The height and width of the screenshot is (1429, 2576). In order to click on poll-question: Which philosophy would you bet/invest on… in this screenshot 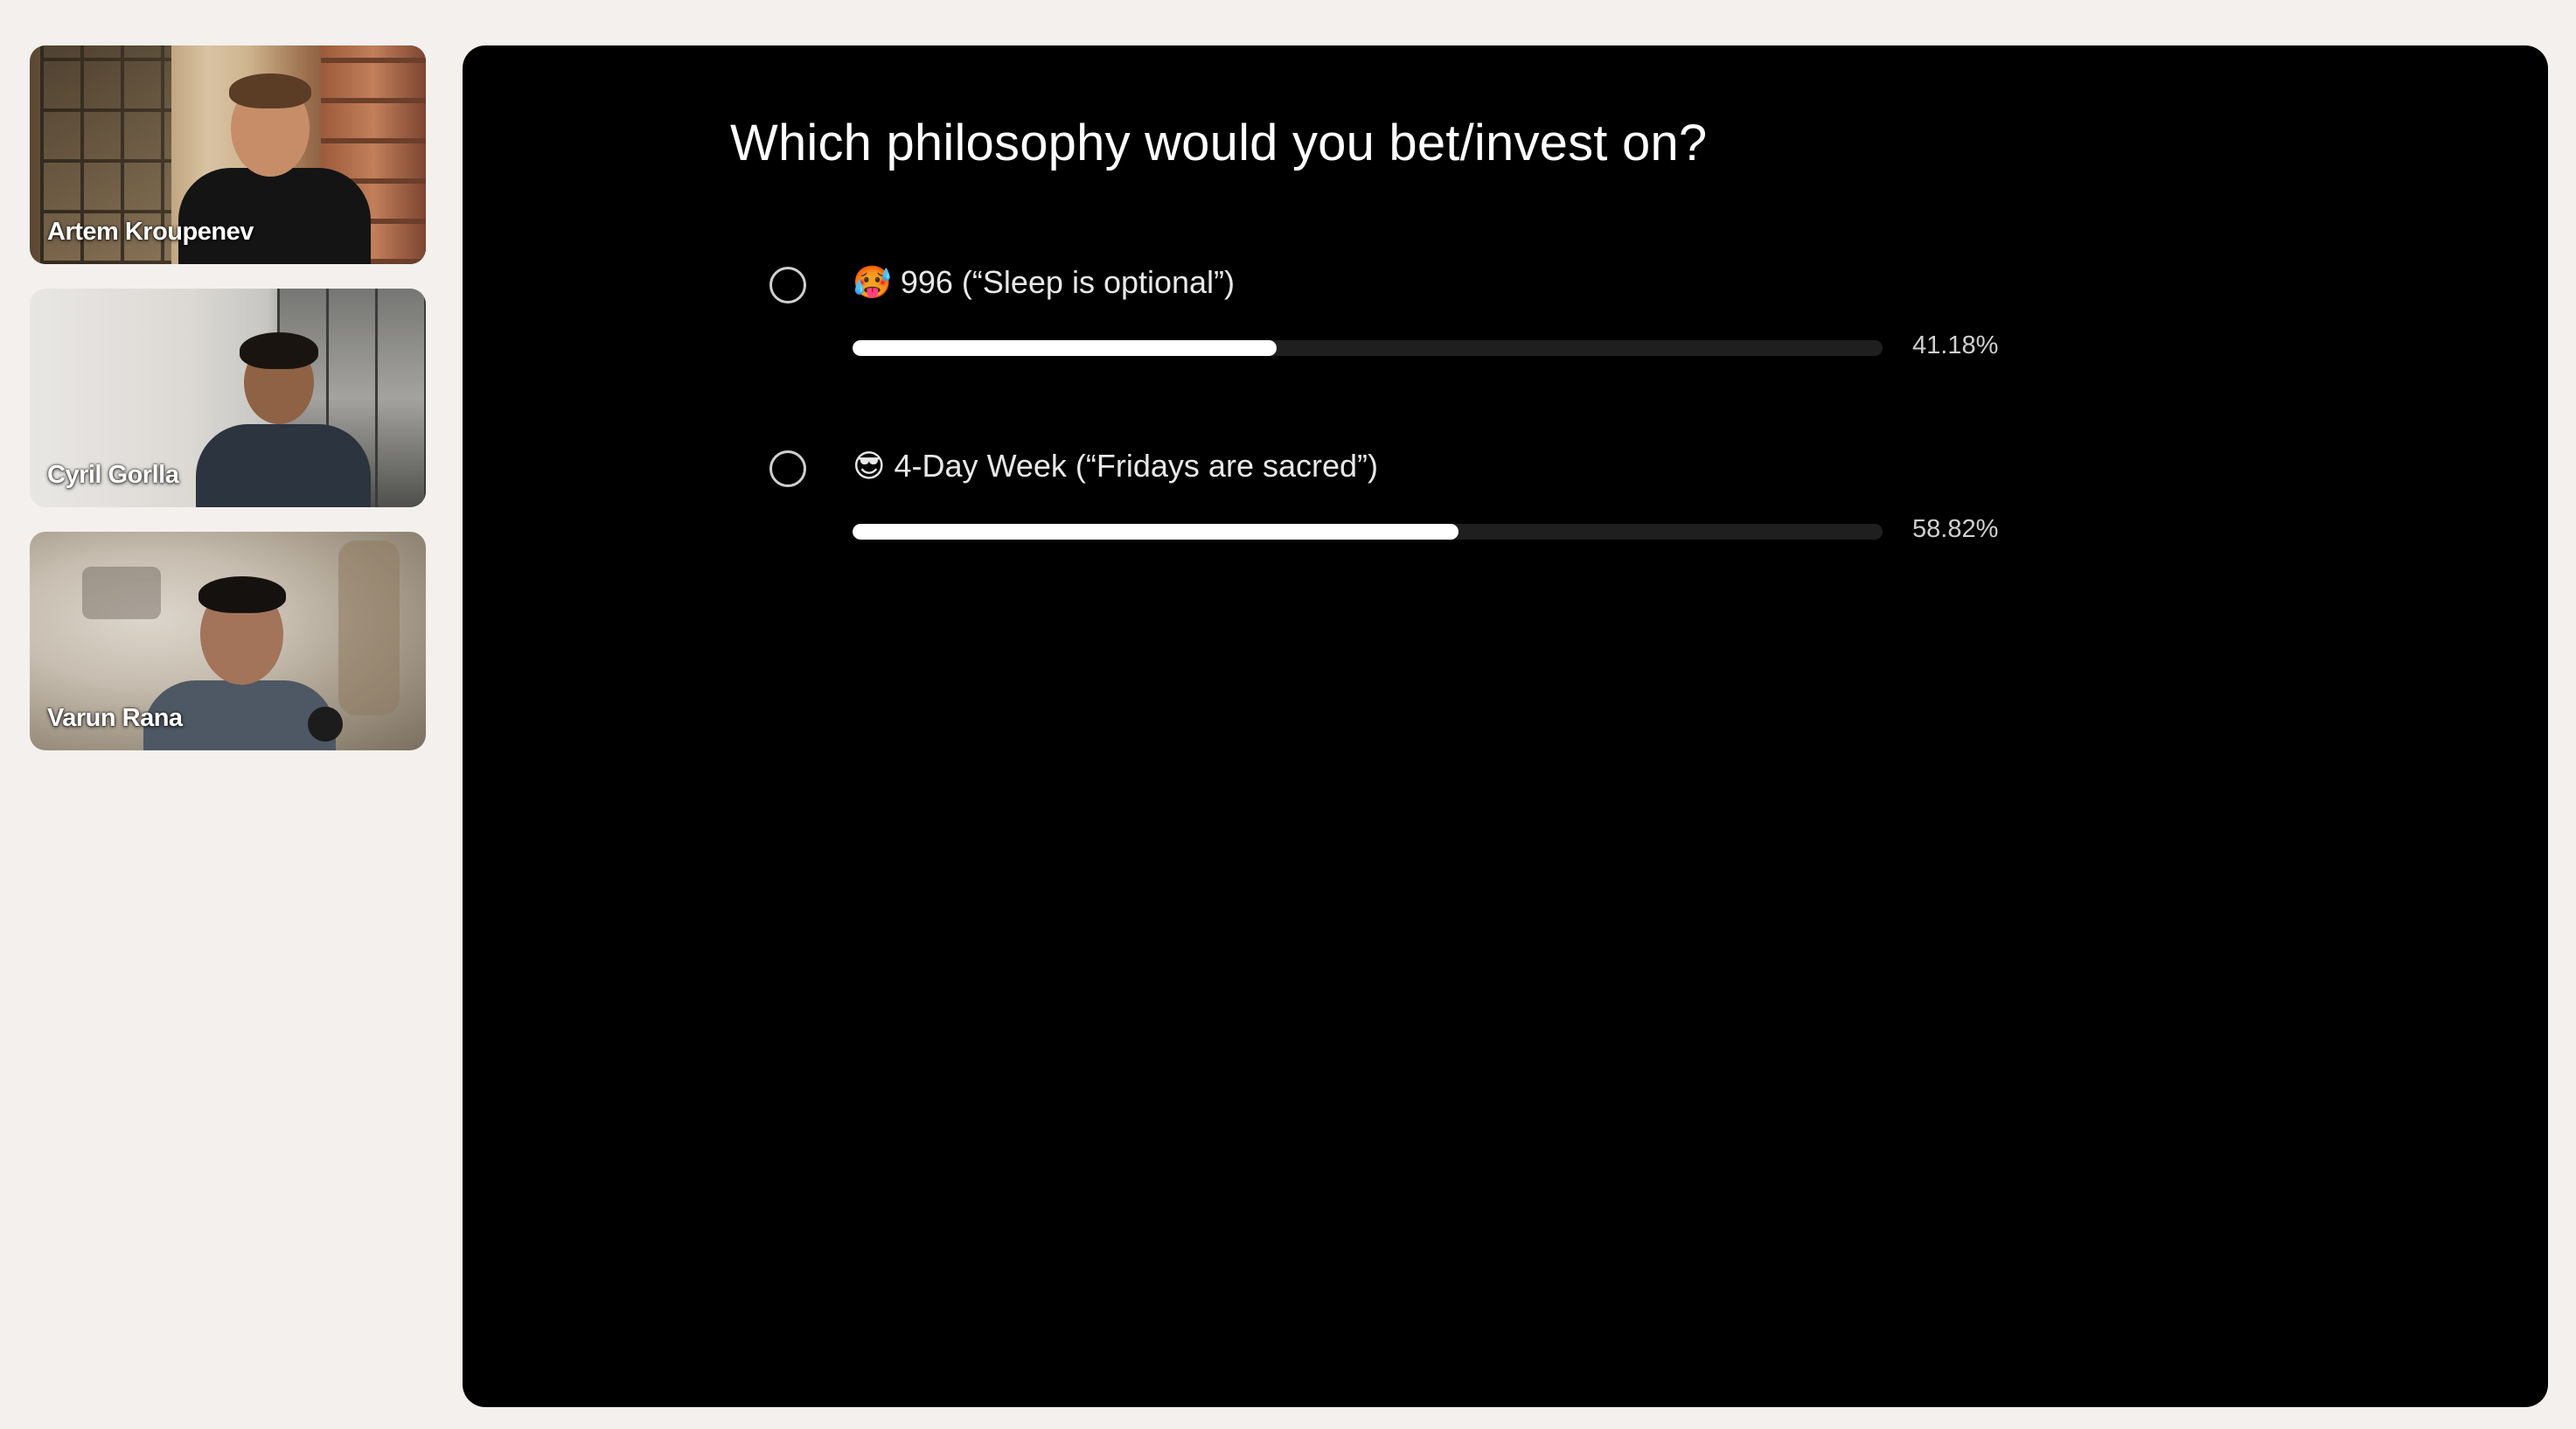, I will do `click(1219, 143)`.